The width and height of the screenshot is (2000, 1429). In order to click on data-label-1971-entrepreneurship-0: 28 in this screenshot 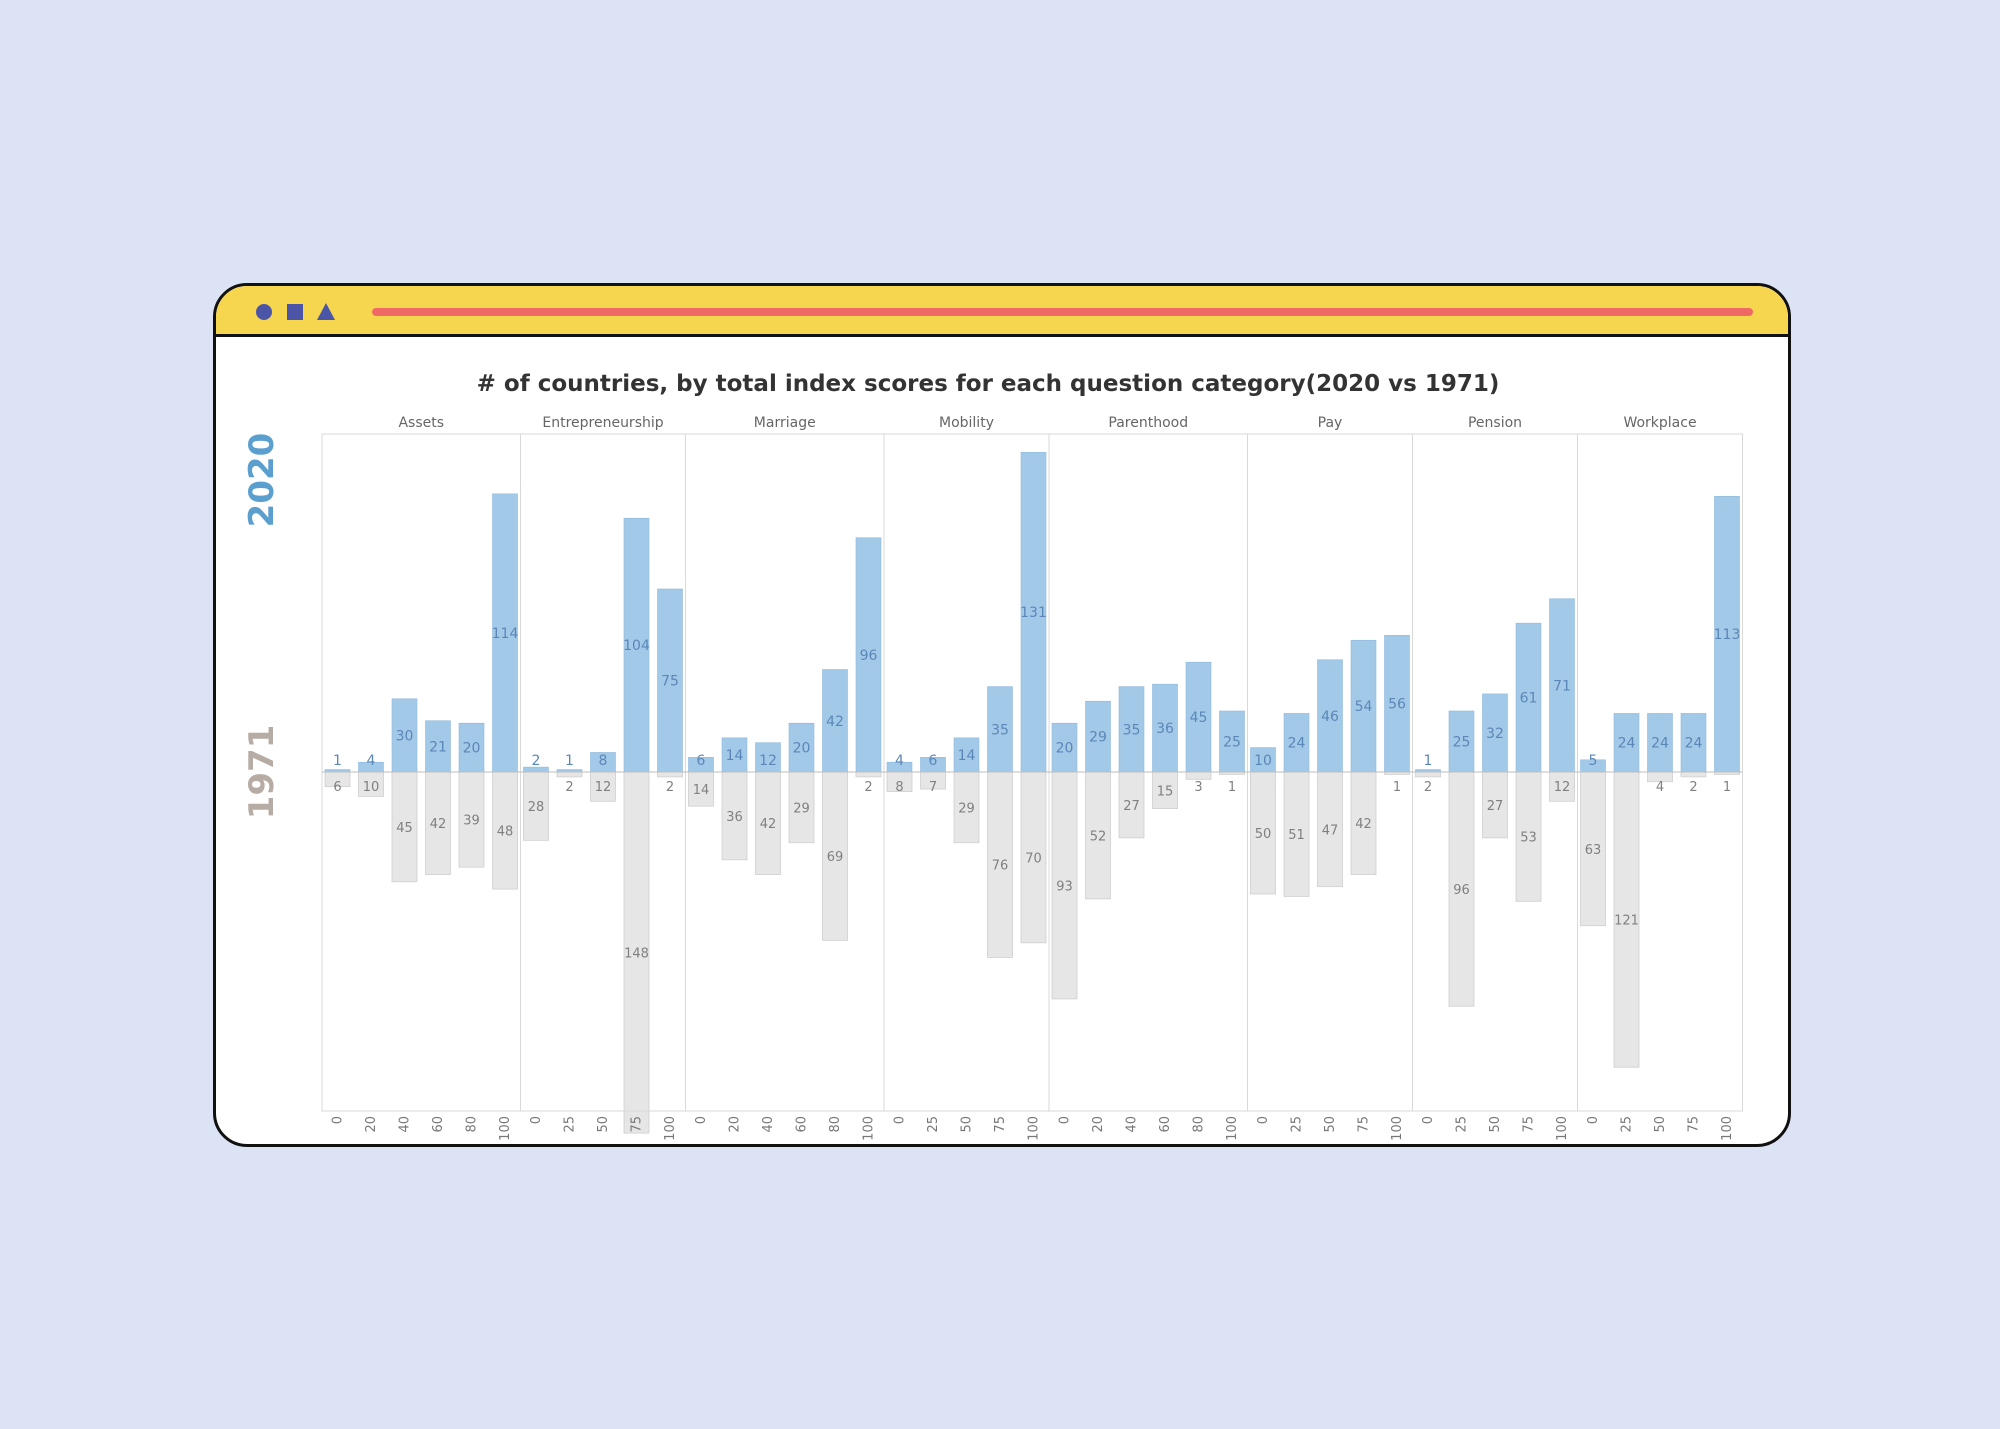, I will do `click(536, 807)`.